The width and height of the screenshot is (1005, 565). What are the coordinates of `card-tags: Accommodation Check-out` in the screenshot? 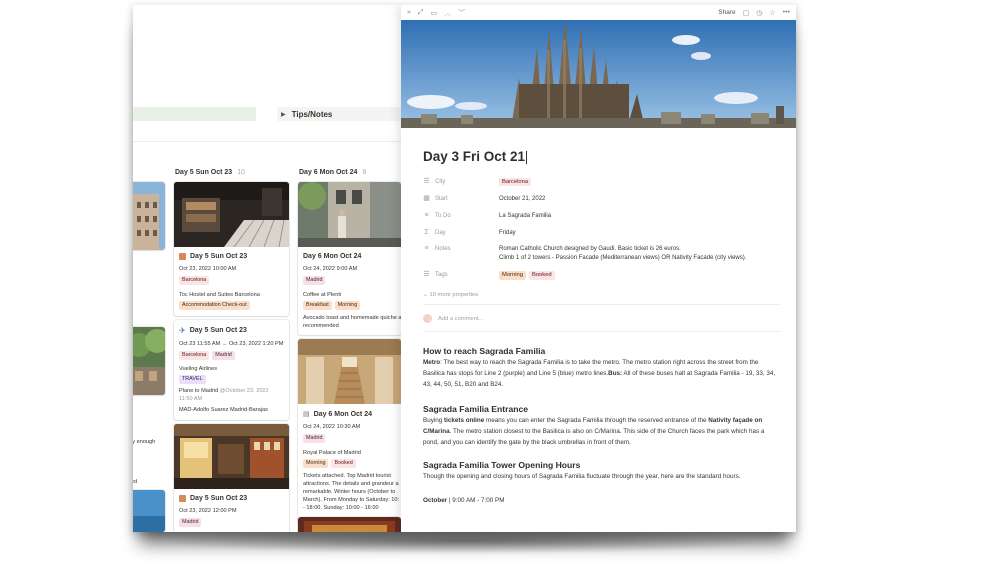 It's located at (233, 305).